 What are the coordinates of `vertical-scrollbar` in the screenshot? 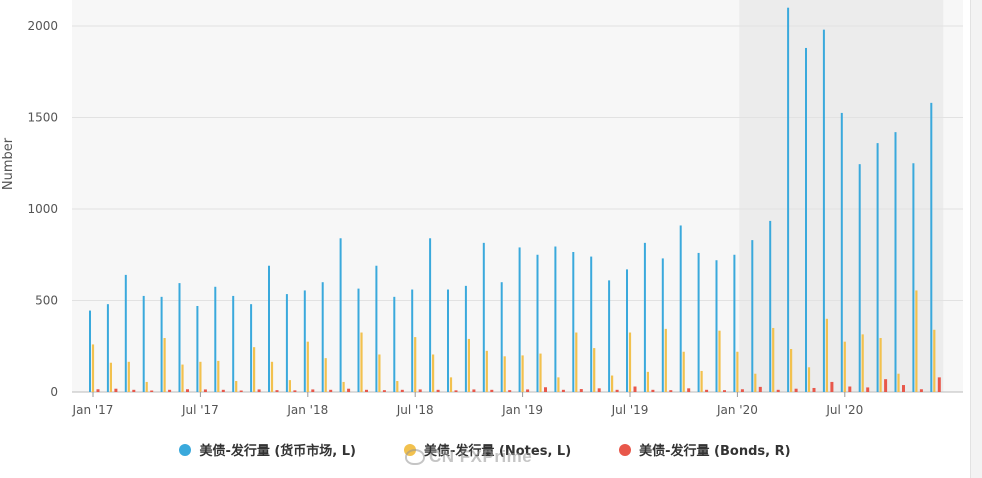 It's located at (976, 239).